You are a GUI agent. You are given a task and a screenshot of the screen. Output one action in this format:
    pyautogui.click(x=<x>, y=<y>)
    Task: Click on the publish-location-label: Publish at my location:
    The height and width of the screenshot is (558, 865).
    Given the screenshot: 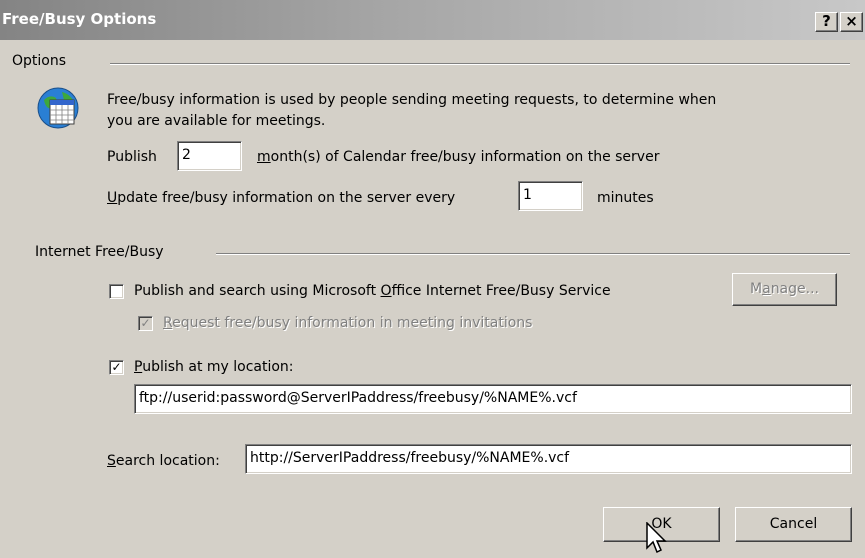 What is the action you would take?
    pyautogui.click(x=214, y=367)
    